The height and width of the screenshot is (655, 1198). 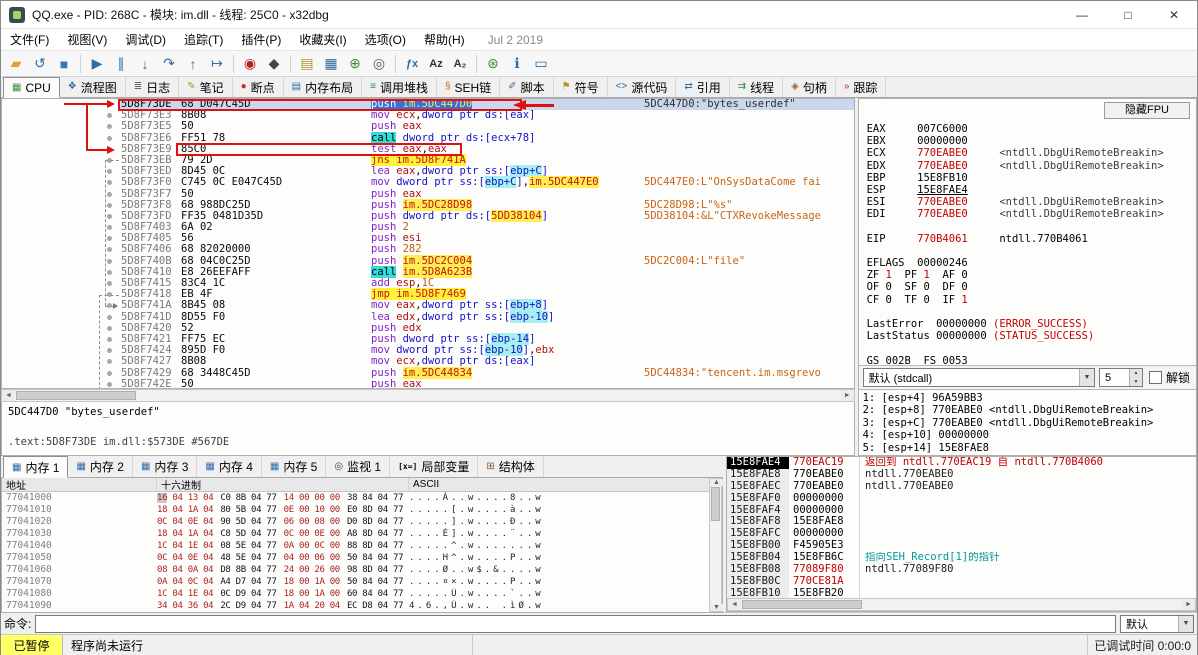 What do you see at coordinates (575, 623) in the screenshot?
I see `command-input` at bounding box center [575, 623].